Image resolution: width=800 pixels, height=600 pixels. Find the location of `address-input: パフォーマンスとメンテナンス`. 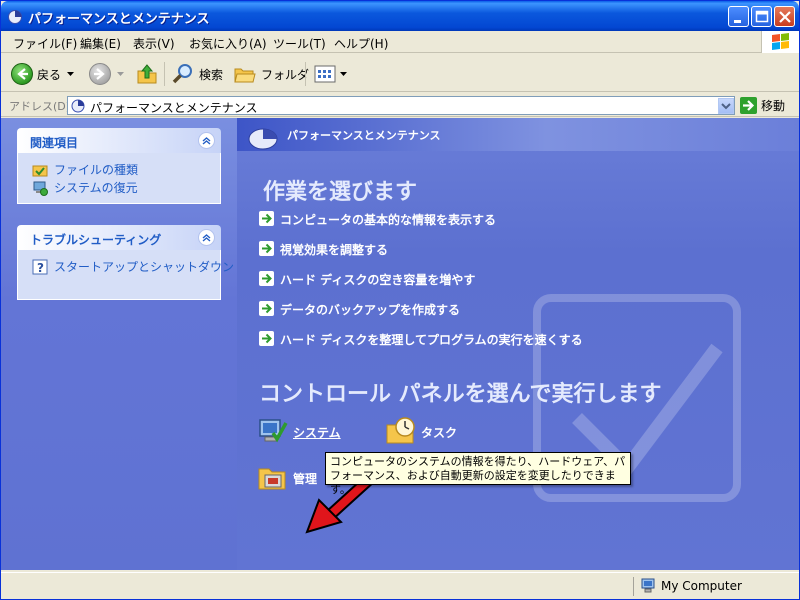

address-input: パフォーマンスとメンテナンス is located at coordinates (401, 105).